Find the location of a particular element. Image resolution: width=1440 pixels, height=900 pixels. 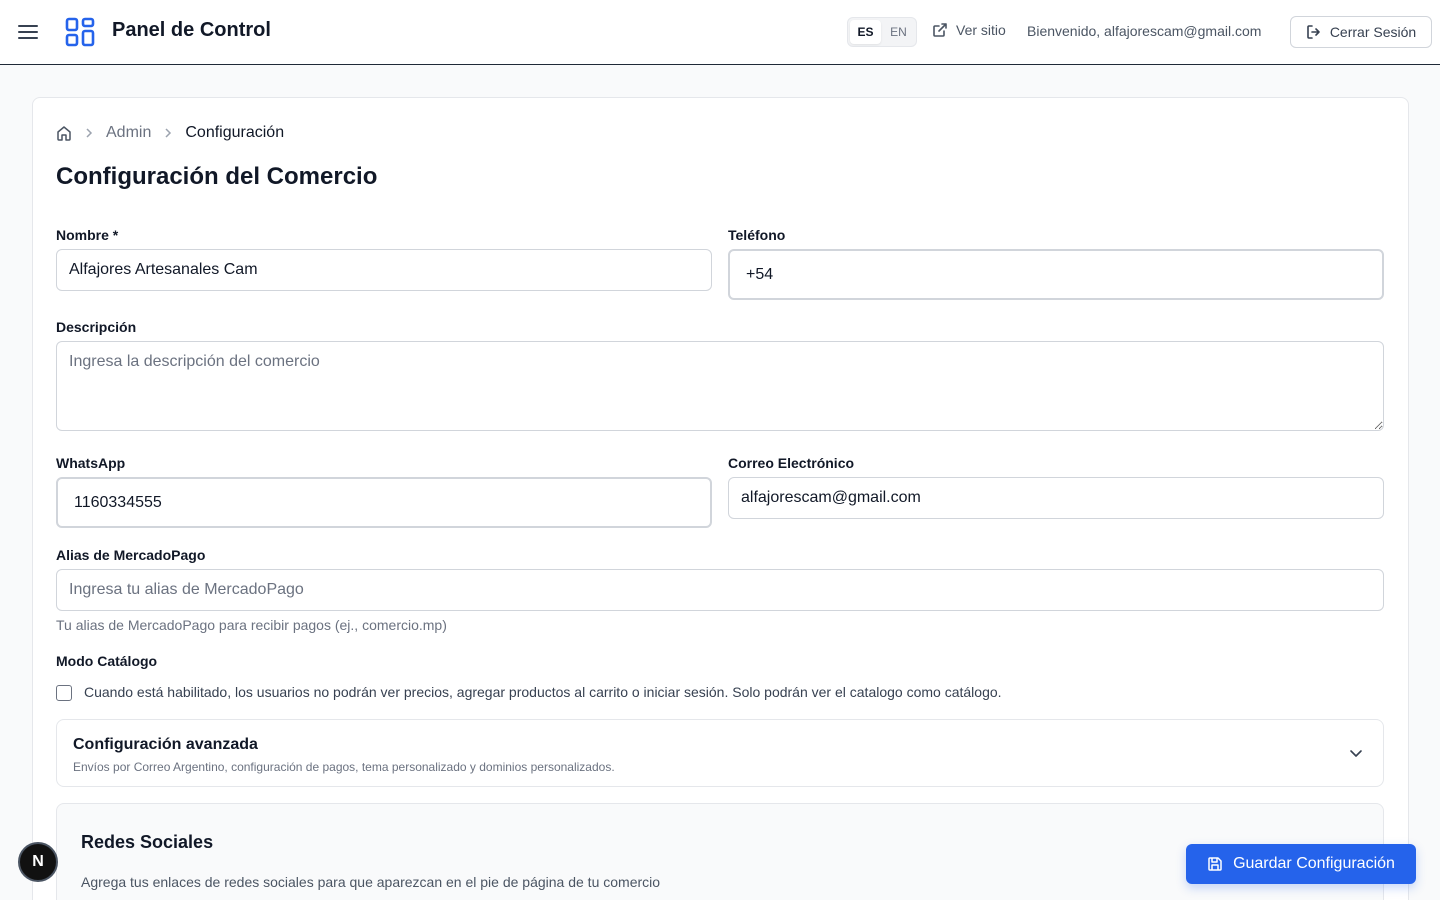

chevron-down-icon is located at coordinates (1356, 753).